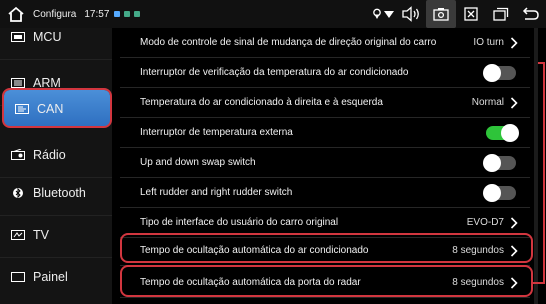 Image resolution: width=546 pixels, height=304 pixels. Describe the element at coordinates (47, 36) in the screenshot. I see `sidebar-item-label: MCU` at that location.